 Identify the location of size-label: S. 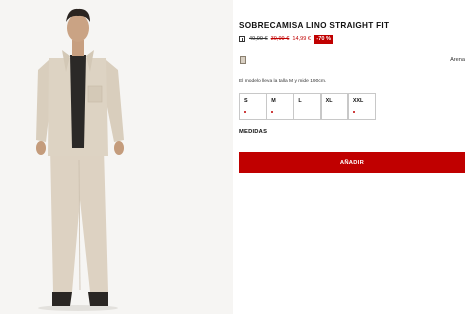
(246, 101).